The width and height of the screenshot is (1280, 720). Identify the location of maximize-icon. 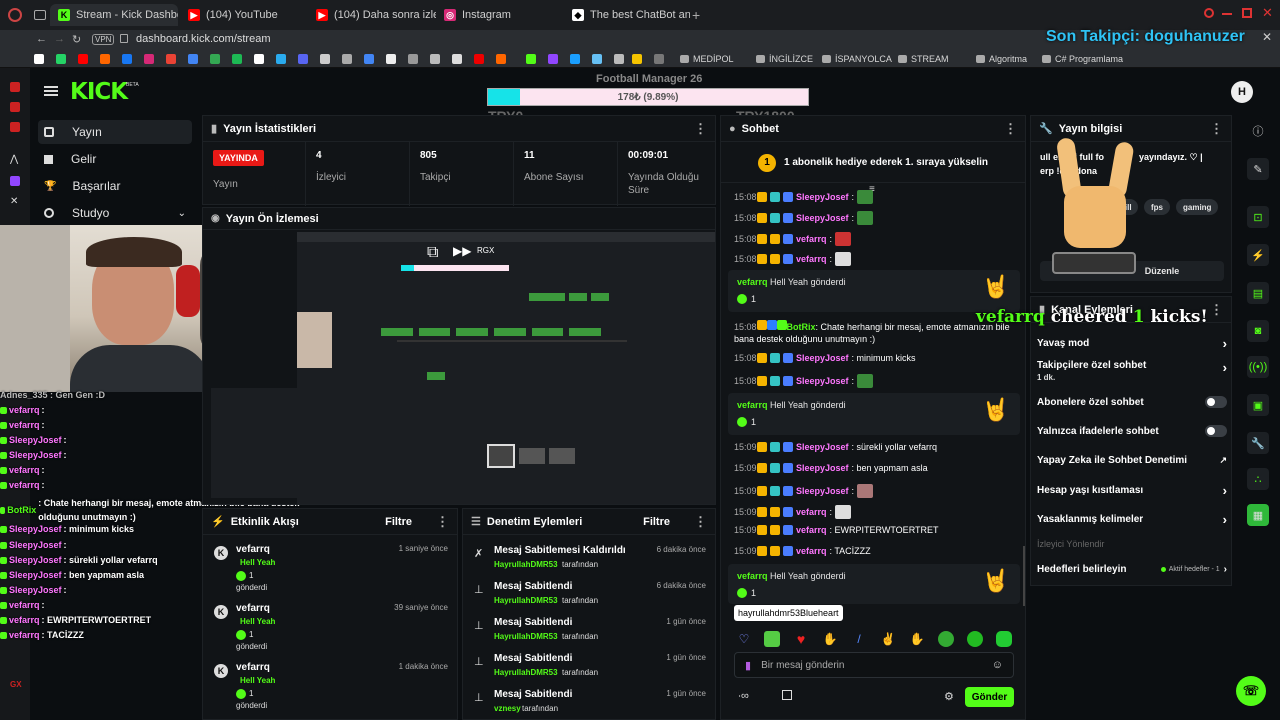
(1247, 13).